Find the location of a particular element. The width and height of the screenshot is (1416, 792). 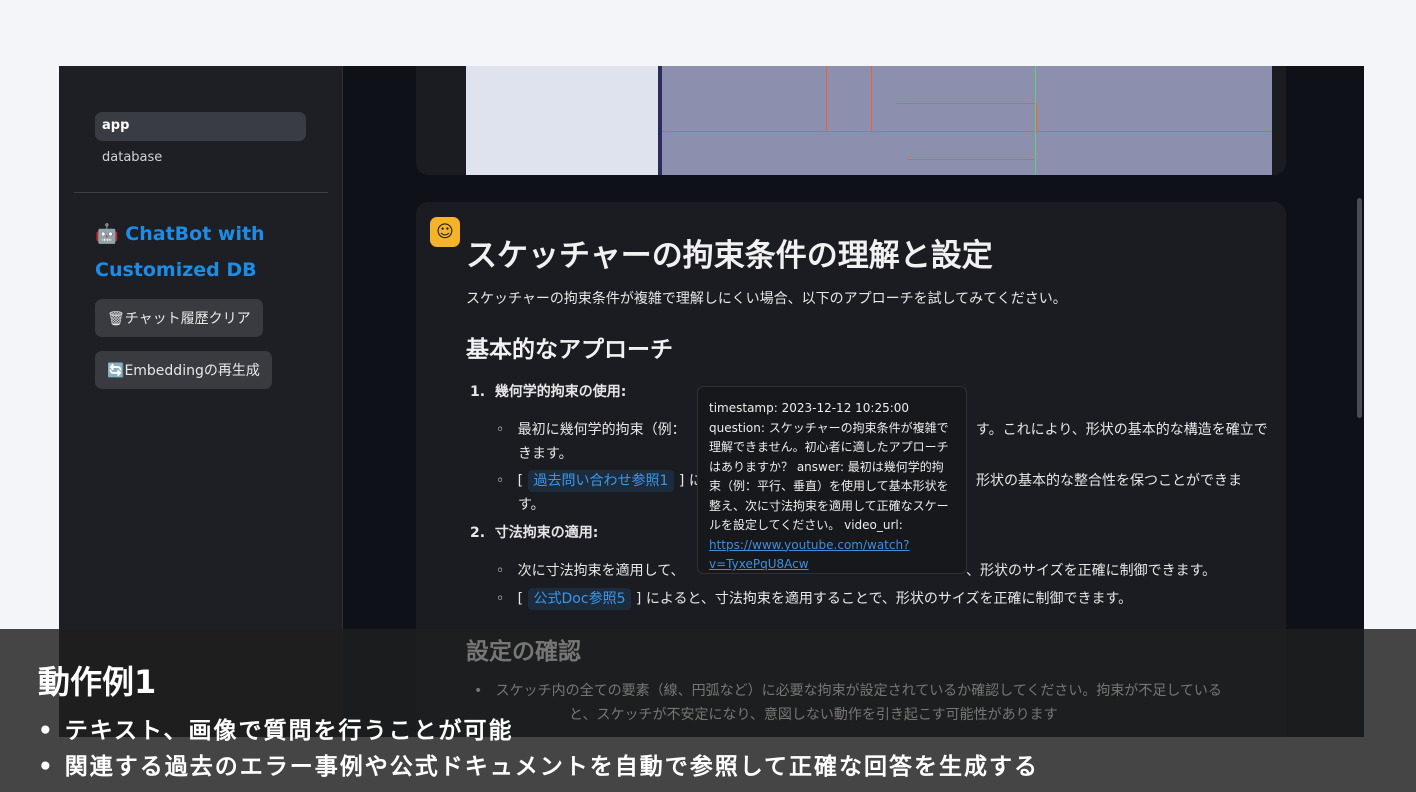

t: 次に寸法拘束を適用して、 is located at coordinates (601, 571).